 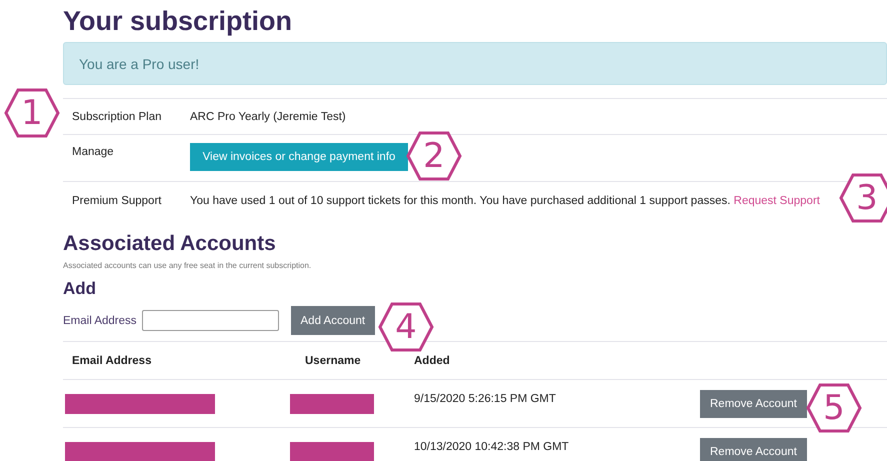 I want to click on page-title: Your subscription, so click(x=178, y=21).